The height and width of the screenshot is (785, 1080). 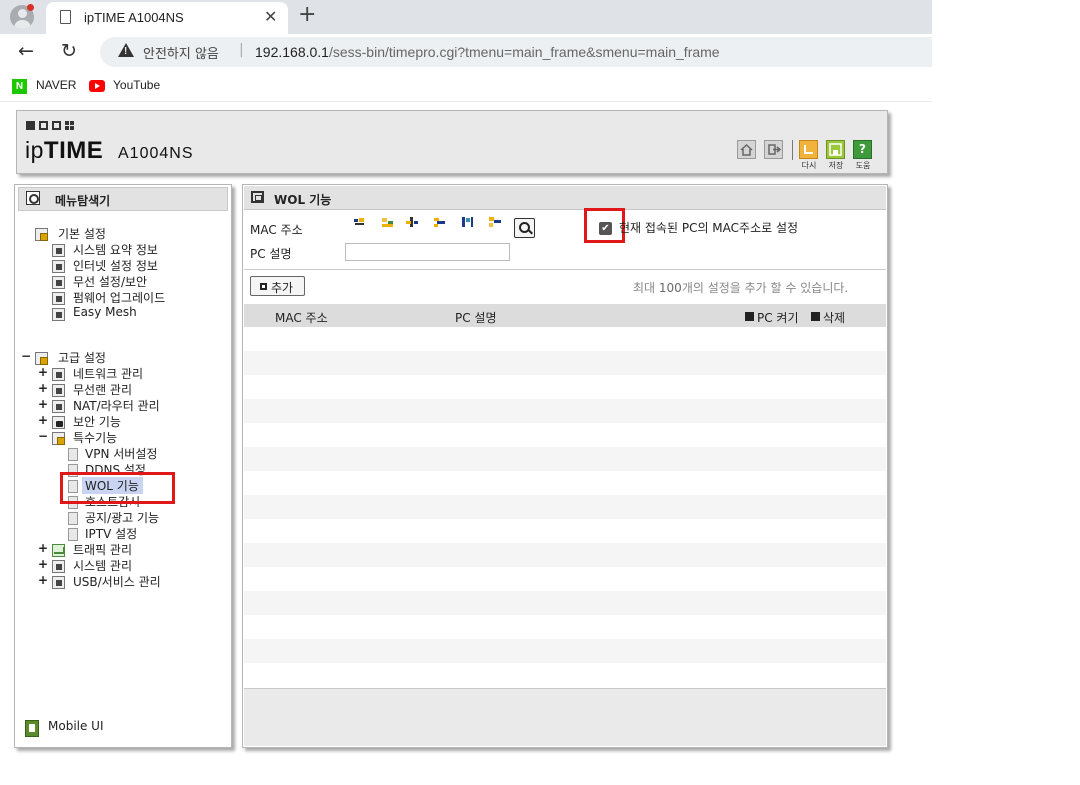 I want to click on add-button: 추가, so click(x=277, y=286).